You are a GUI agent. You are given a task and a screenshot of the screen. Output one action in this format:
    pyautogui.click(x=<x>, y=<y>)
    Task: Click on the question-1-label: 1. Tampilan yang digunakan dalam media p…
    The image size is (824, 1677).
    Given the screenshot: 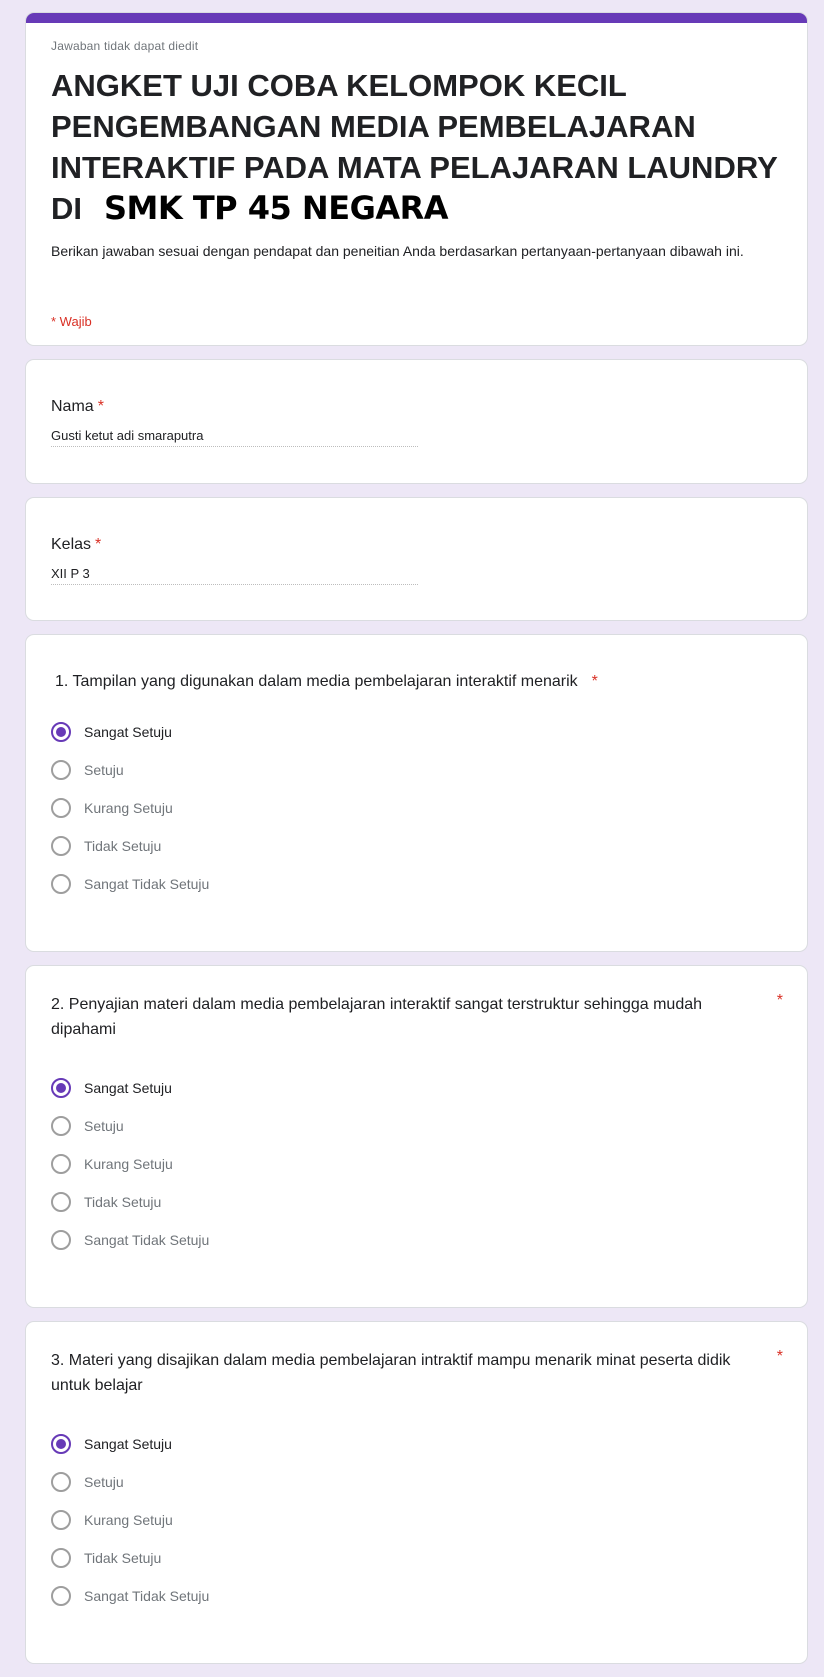 What is the action you would take?
    pyautogui.click(x=405, y=681)
    